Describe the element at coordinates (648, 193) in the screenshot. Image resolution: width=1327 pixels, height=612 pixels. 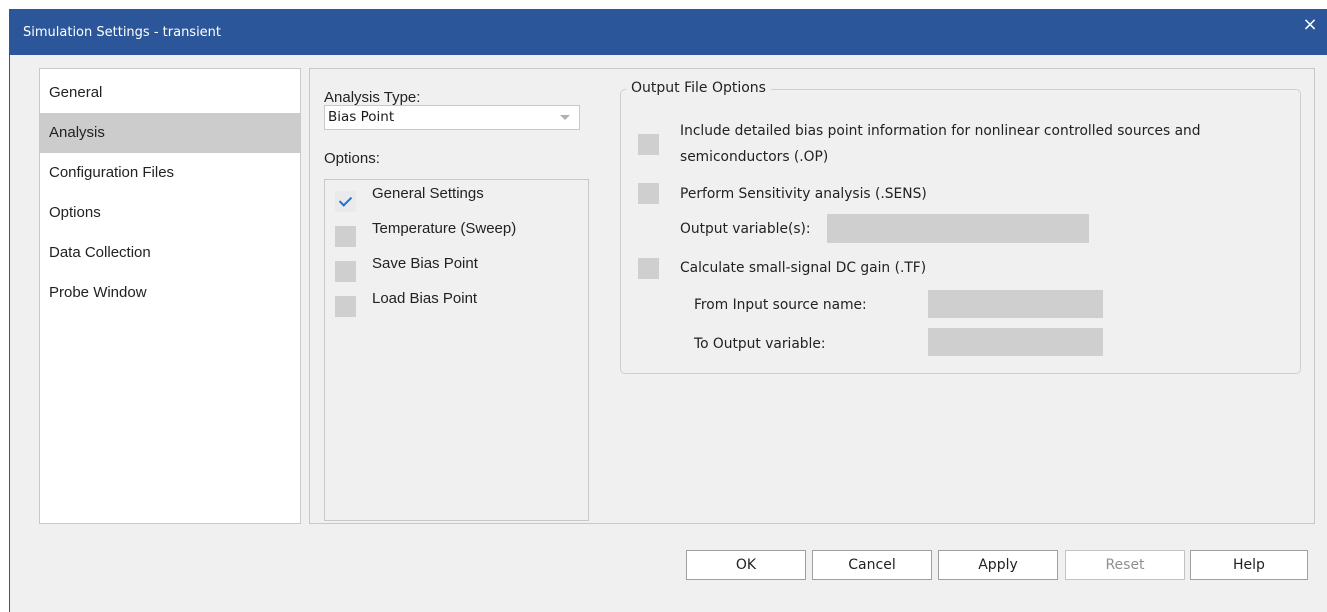
I see `checkbox-sens` at that location.